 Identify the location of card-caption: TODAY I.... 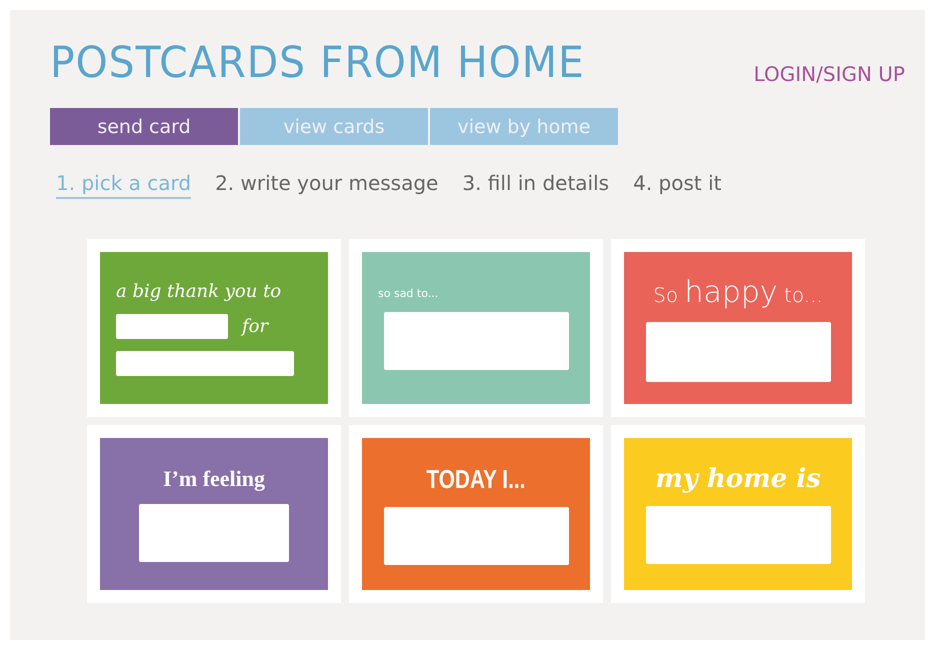
(476, 479).